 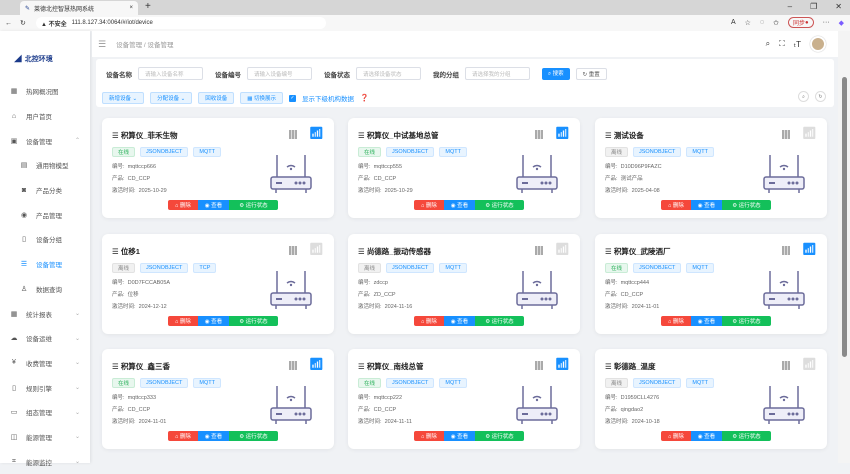 I want to click on search-toggle-icon: ⌕, so click(x=803, y=96).